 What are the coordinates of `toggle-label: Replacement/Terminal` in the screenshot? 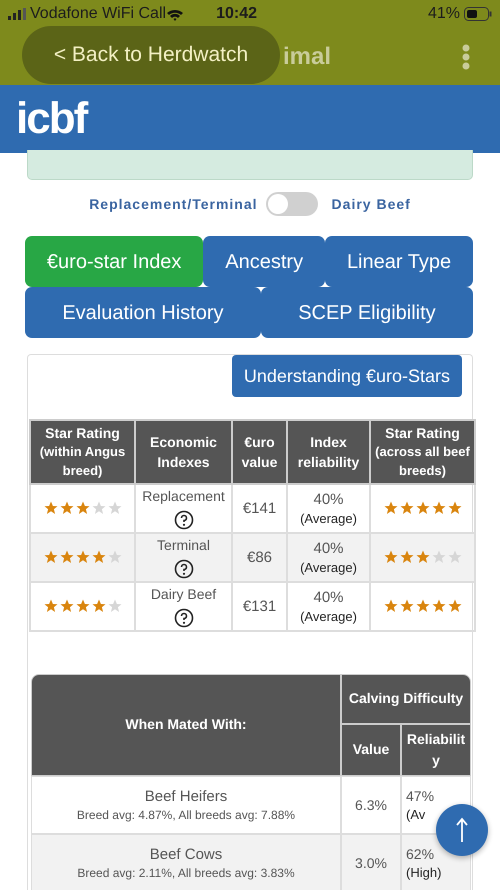 It's located at (173, 204).